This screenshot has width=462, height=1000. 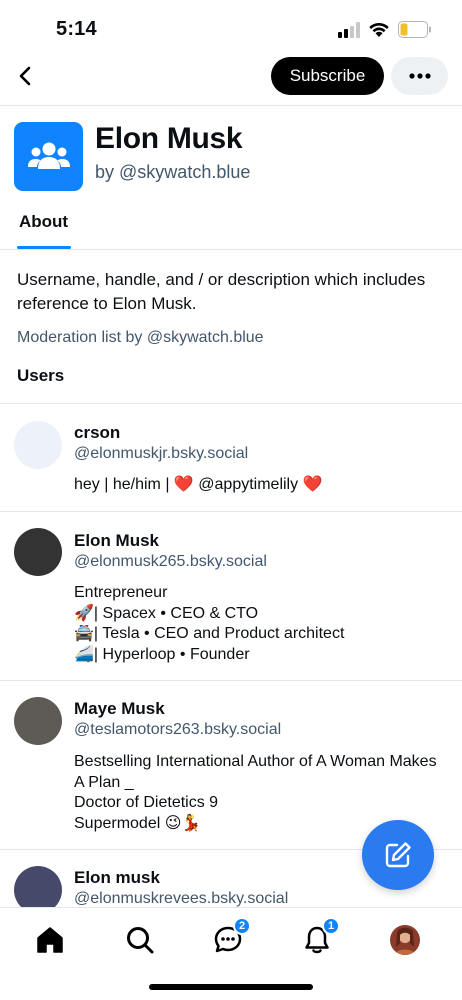 I want to click on user-handle: @elonmusk265.bsky.social, so click(x=170, y=561).